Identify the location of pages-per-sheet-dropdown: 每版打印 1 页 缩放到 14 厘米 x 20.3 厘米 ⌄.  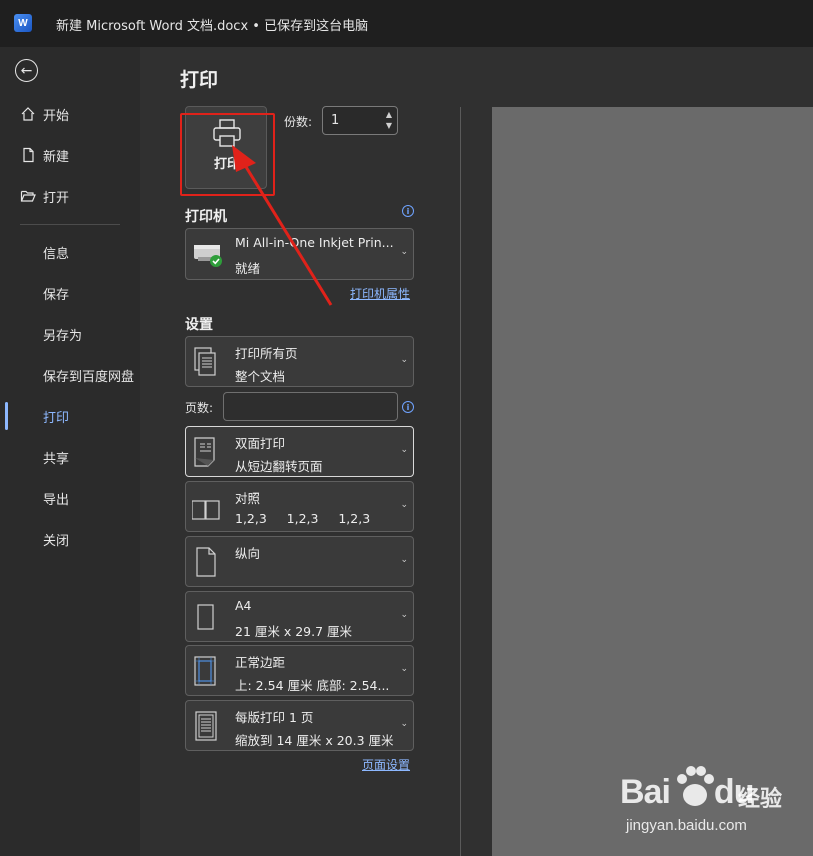
(299, 725).